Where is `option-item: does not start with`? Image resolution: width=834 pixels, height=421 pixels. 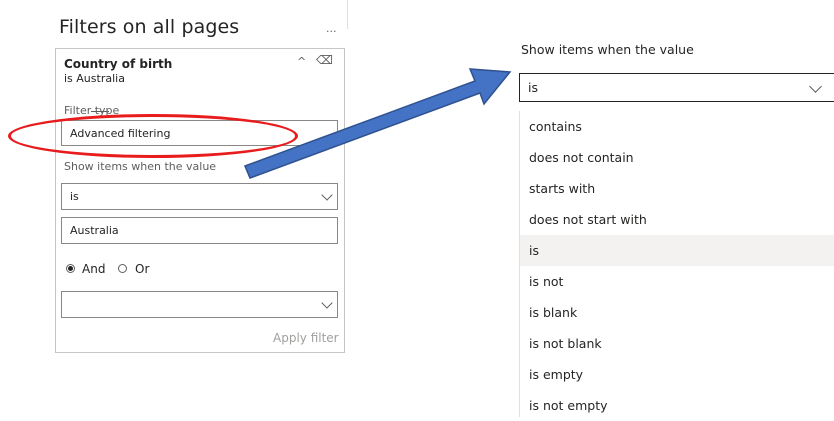 option-item: does not start with is located at coordinates (677, 219).